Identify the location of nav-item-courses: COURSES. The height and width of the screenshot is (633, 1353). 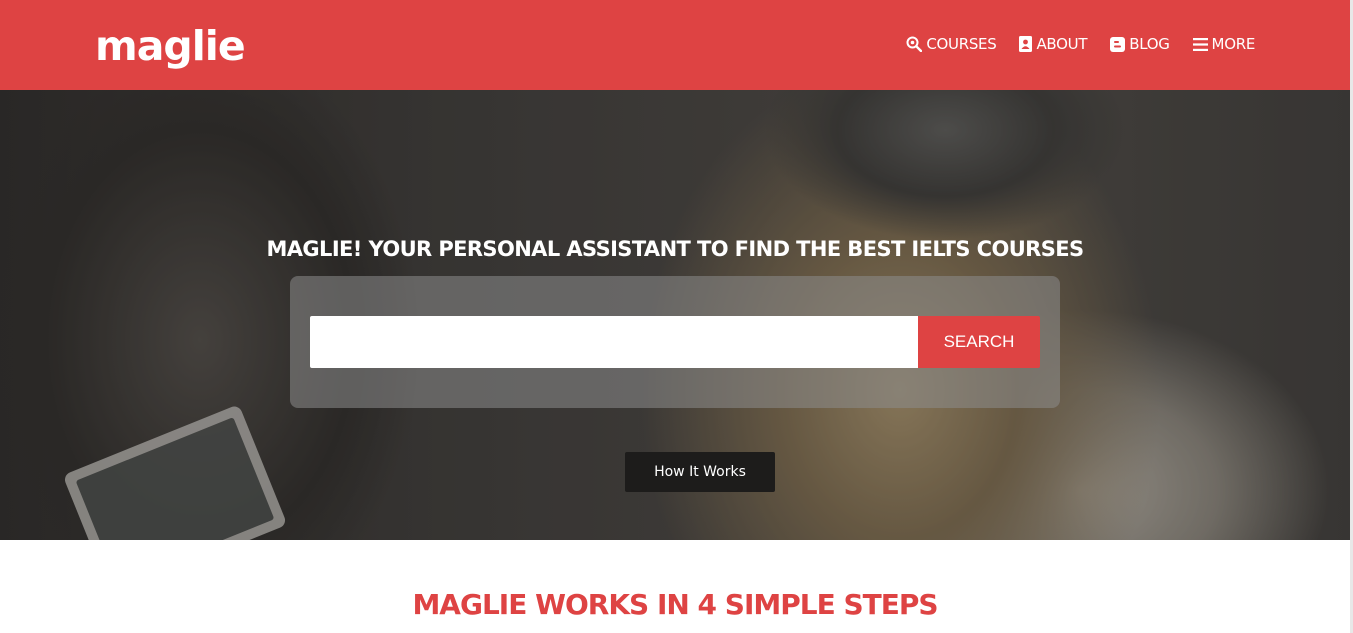
(951, 44).